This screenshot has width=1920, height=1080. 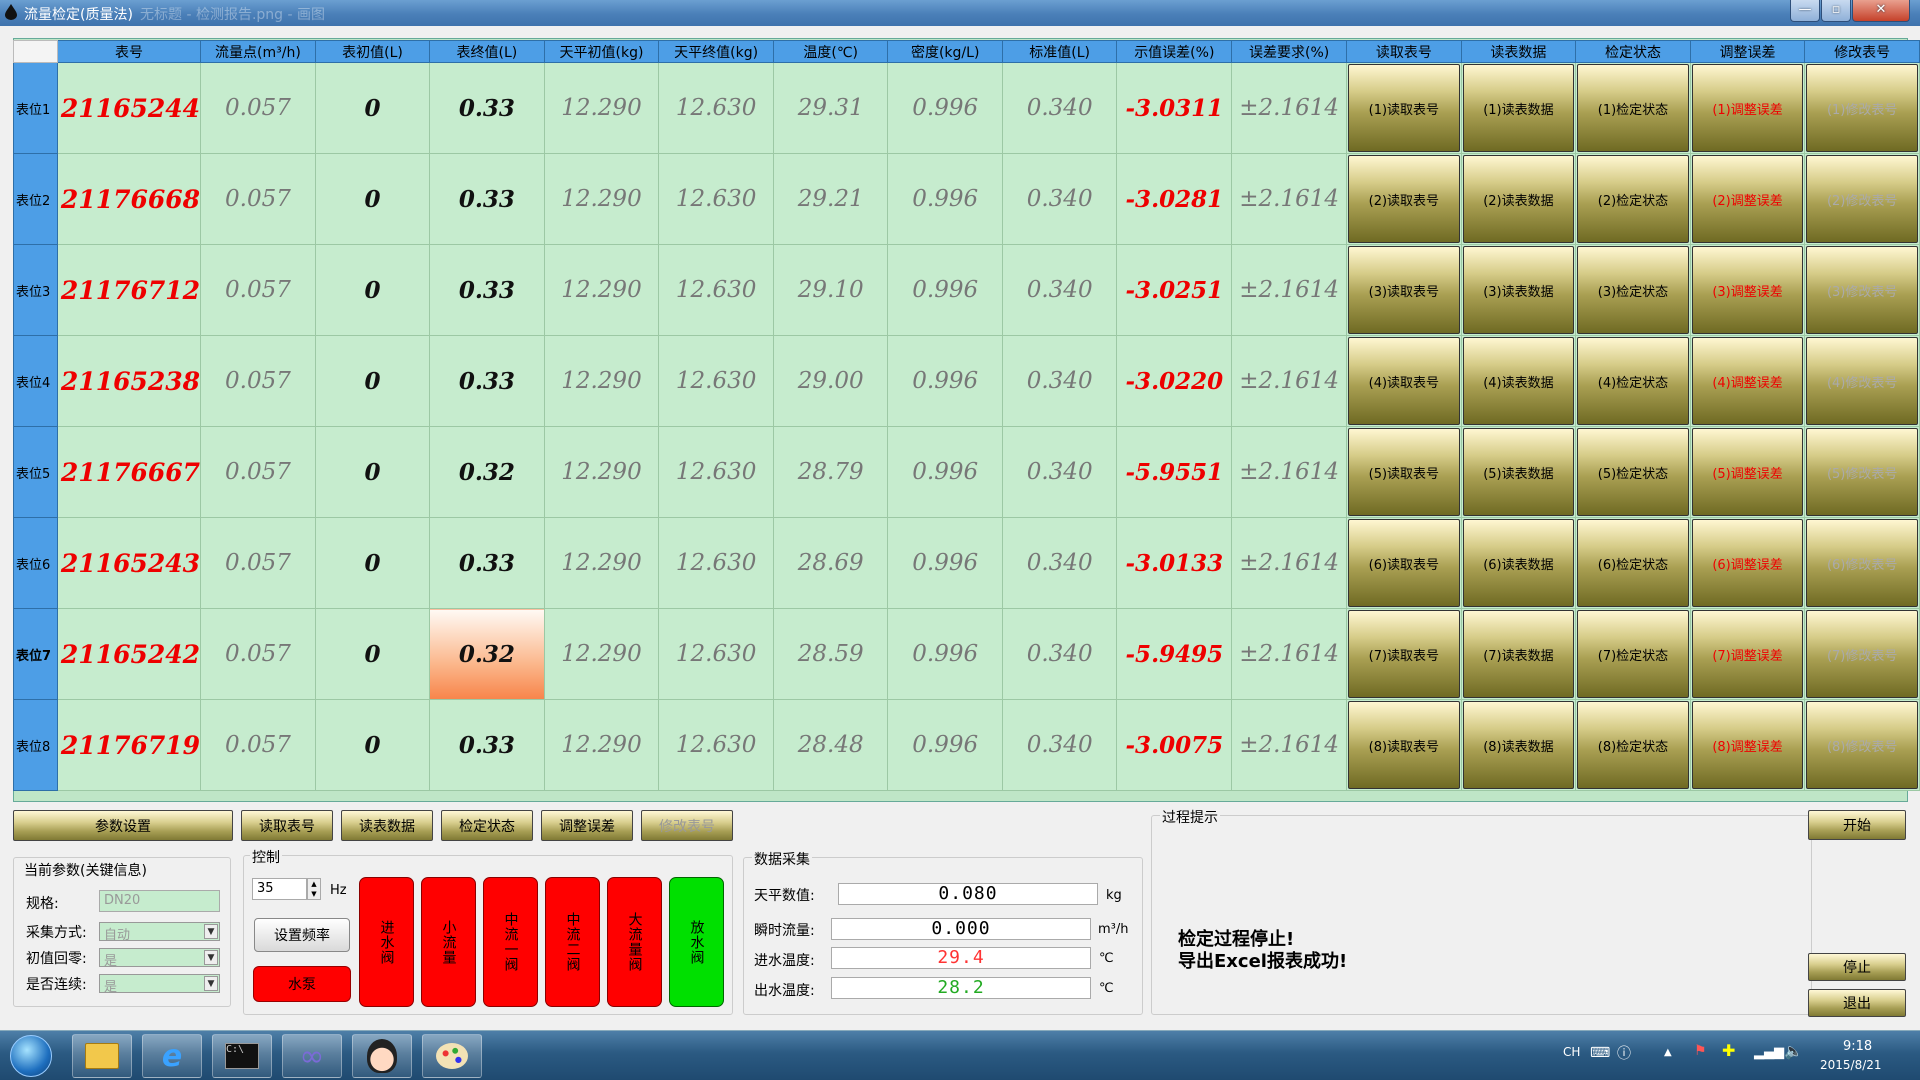 I want to click on row-label: 表位1, so click(x=35, y=108).